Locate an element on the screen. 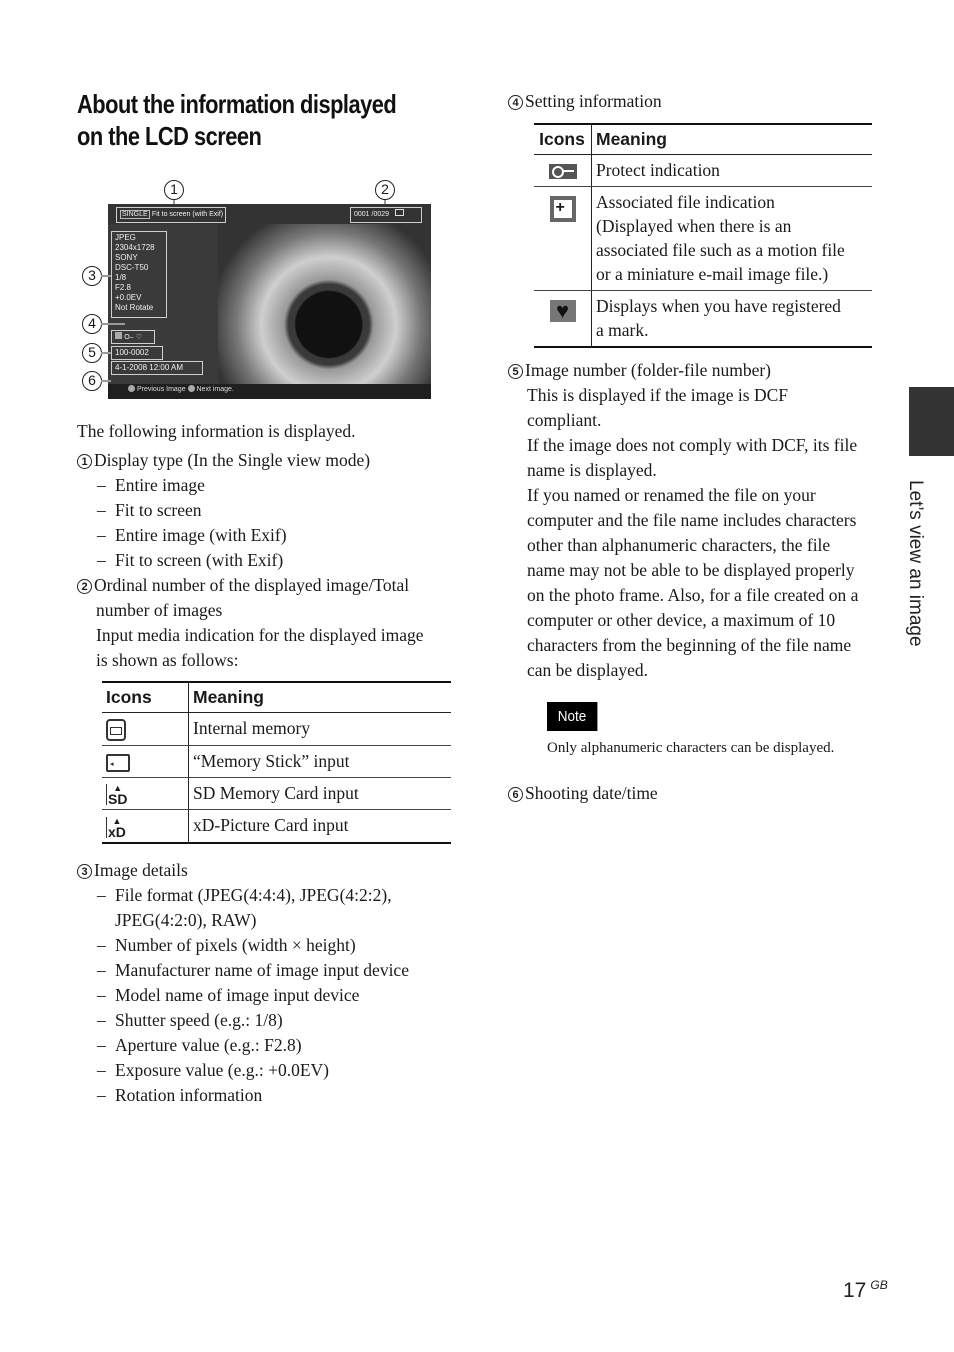 Image resolution: width=954 pixels, height=1352 pixels. meaning-line: (Displayed when there is an is located at coordinates (694, 226).